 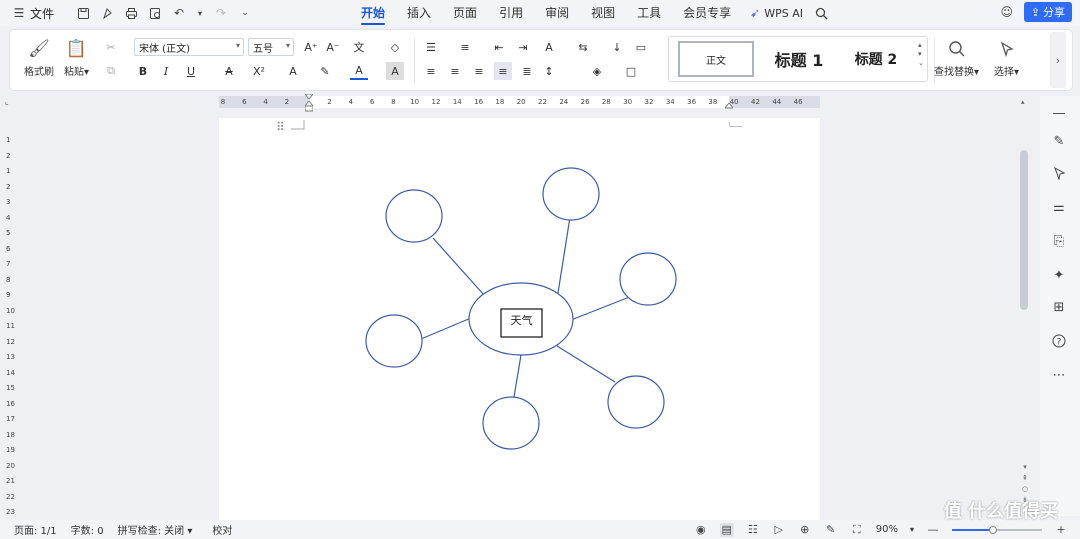 I want to click on export-pdf-icon, so click(x=107, y=13).